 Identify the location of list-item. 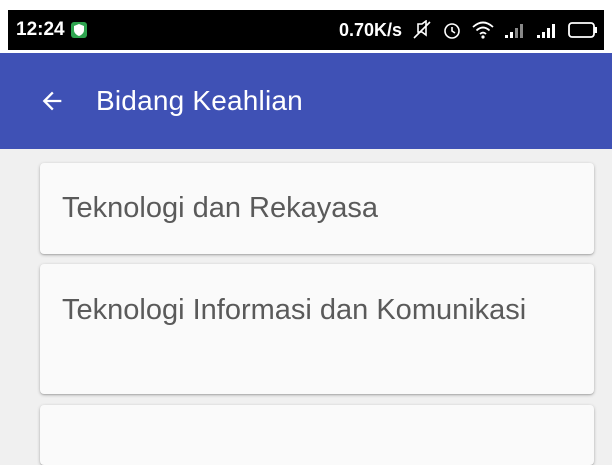
(317, 435).